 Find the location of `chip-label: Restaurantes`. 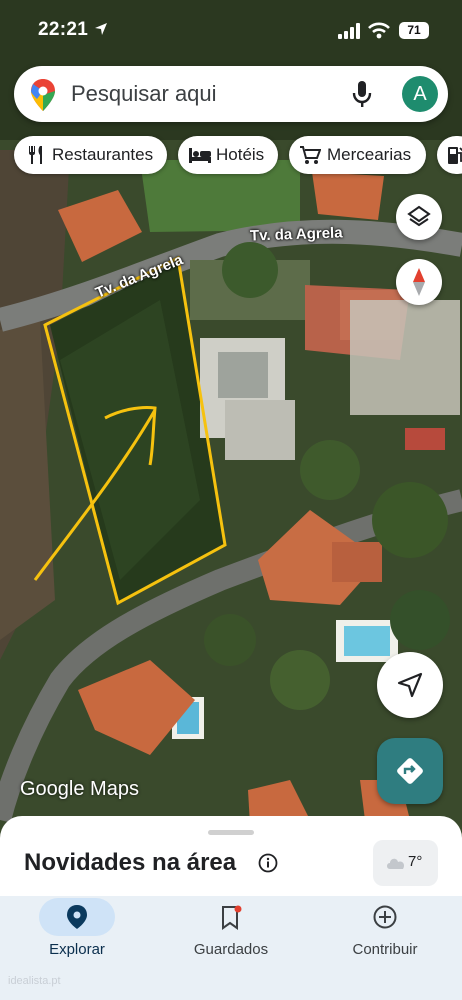

chip-label: Restaurantes is located at coordinates (103, 154).